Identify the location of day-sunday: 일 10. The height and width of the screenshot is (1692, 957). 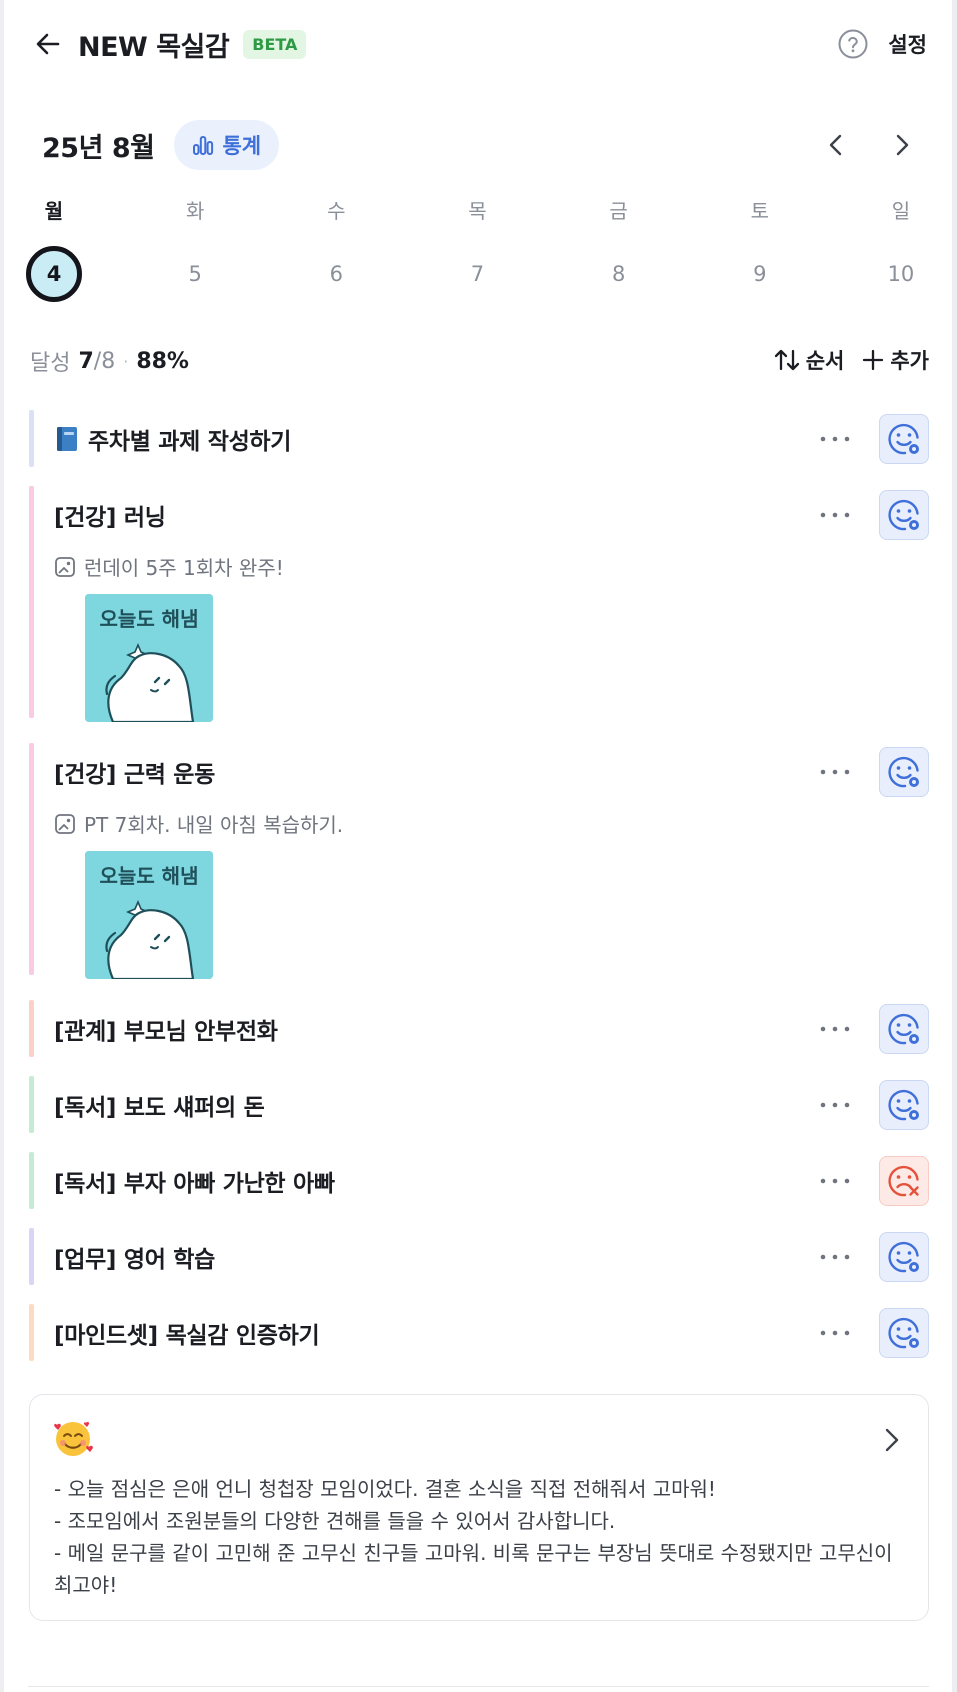
(901, 246).